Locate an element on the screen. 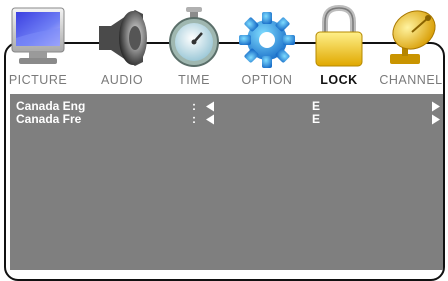 Image resolution: width=448 pixels, height=281 pixels. setting-label: Canada Fre is located at coordinates (49, 119).